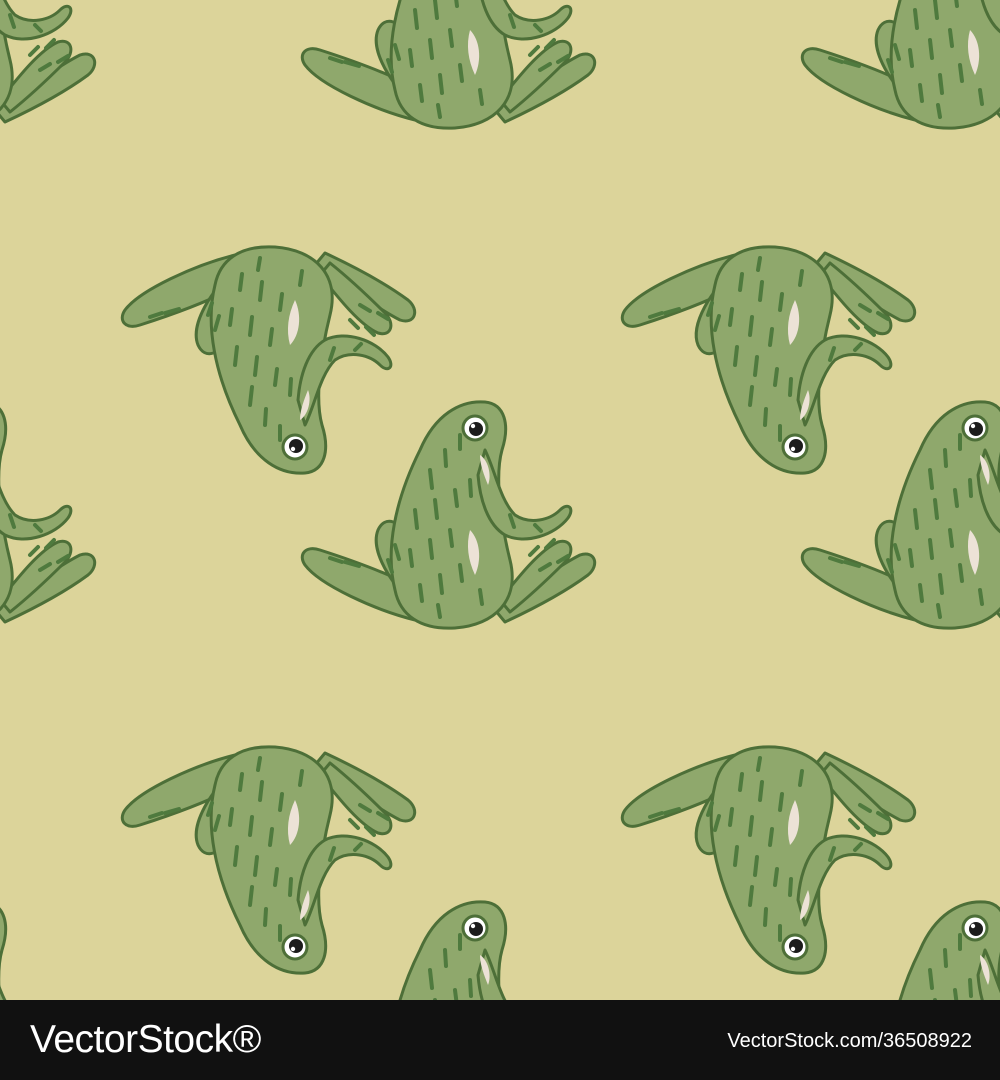 The image size is (1000, 1080). What do you see at coordinates (849, 1041) in the screenshot?
I see `watermark-image-id: VectorStock.com/36508922` at bounding box center [849, 1041].